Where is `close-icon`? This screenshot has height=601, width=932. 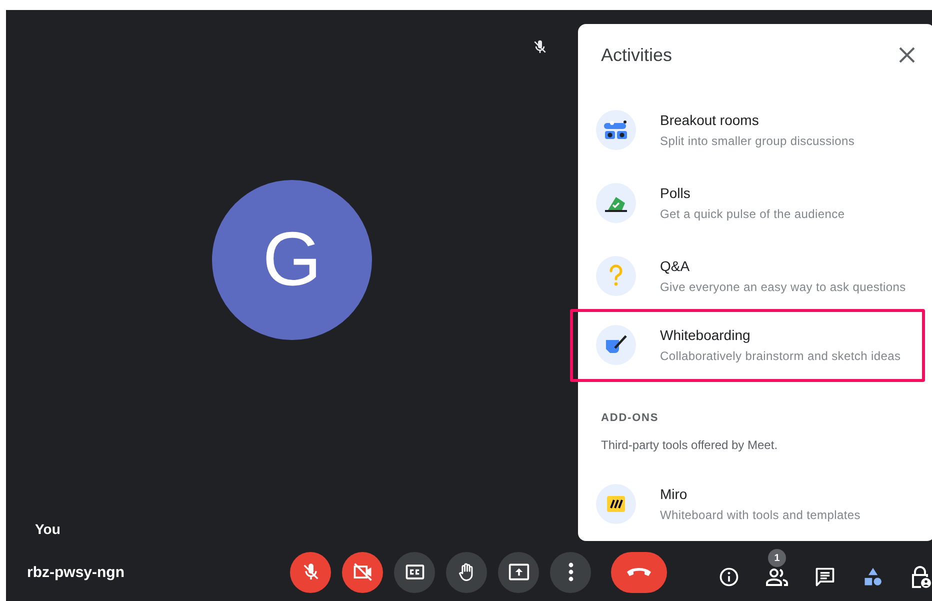 close-icon is located at coordinates (907, 55).